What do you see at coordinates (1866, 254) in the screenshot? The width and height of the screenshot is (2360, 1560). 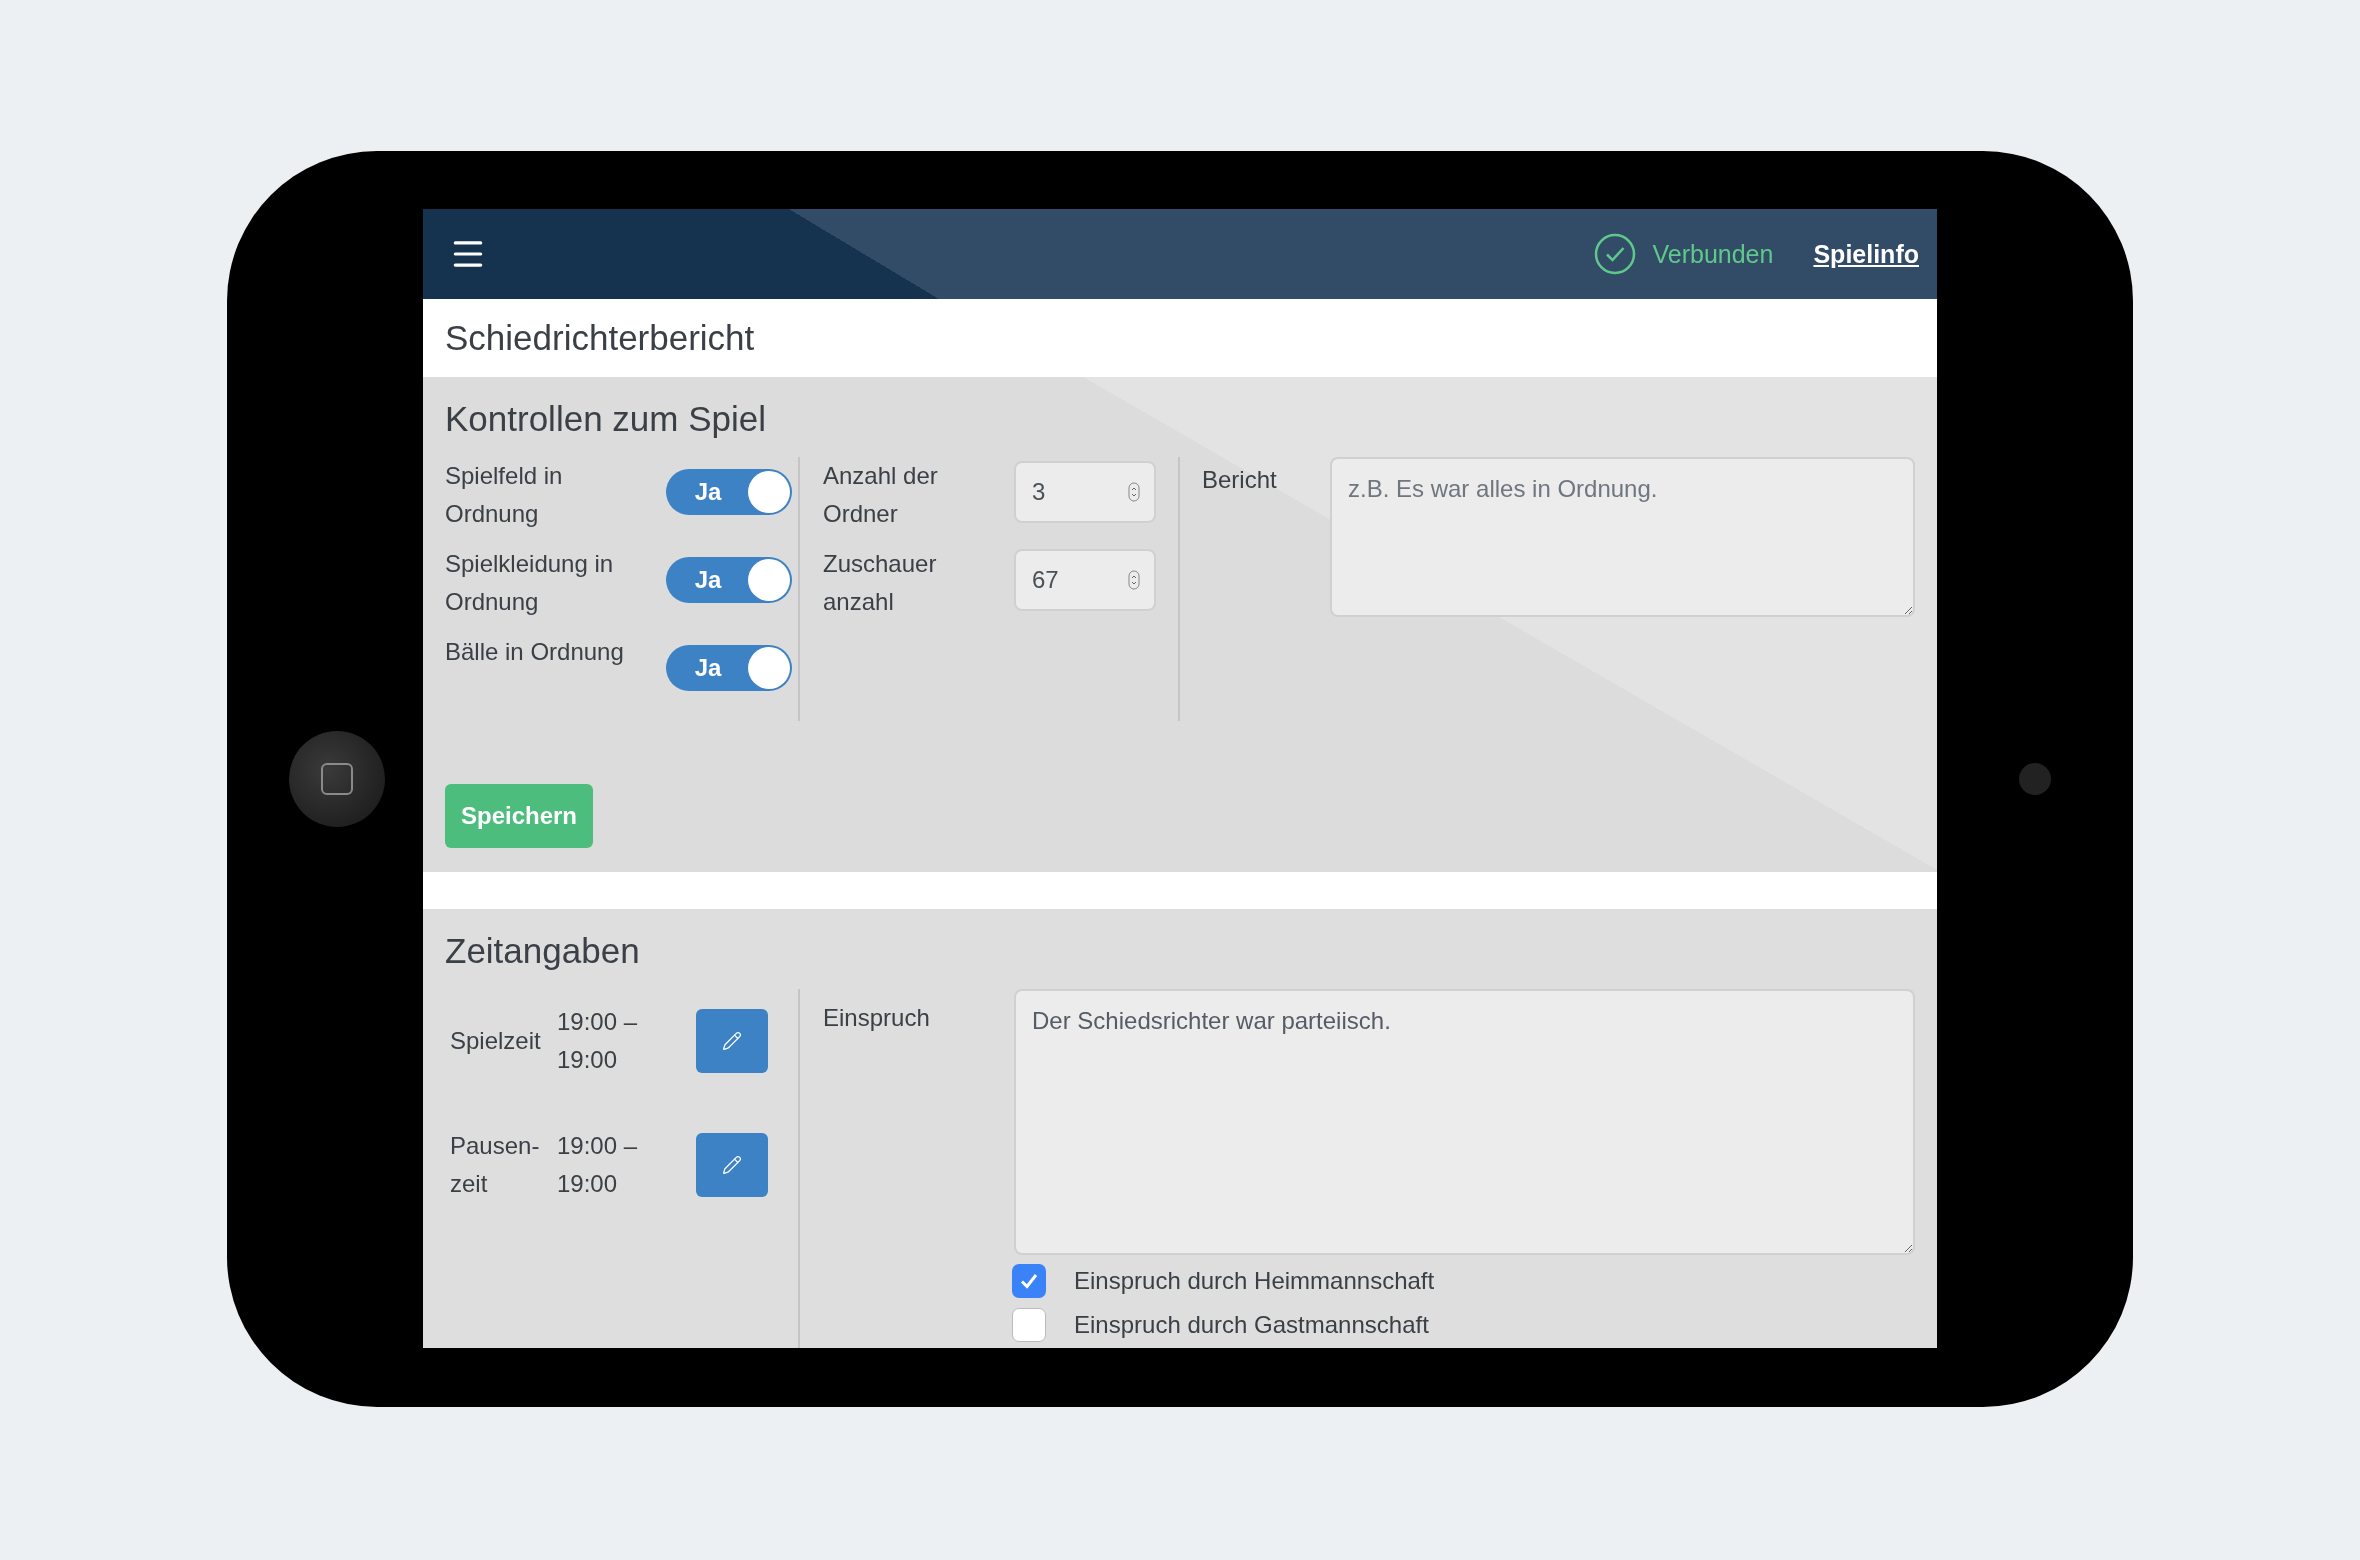 I see `spielinfo-link: Spielinfo` at bounding box center [1866, 254].